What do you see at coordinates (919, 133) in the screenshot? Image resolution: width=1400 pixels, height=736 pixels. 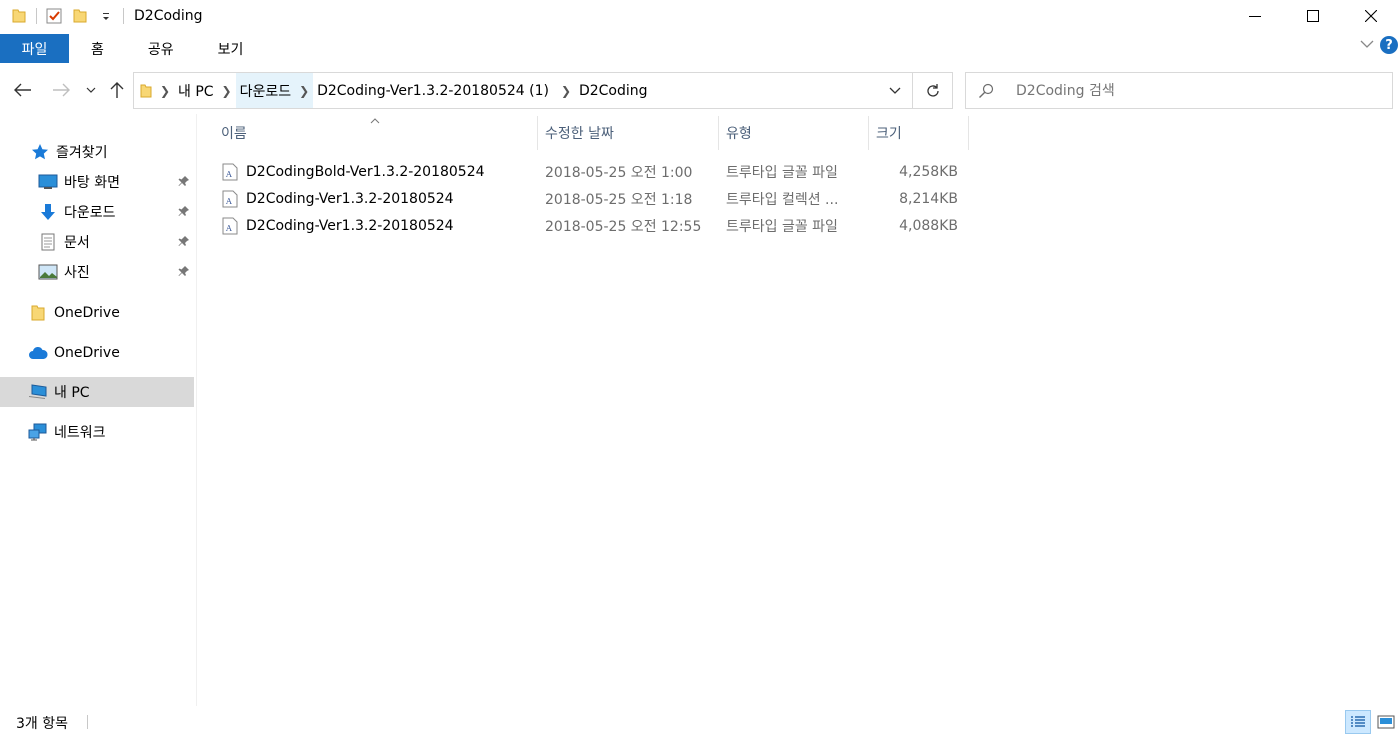 I see `column-header-size: 크기` at bounding box center [919, 133].